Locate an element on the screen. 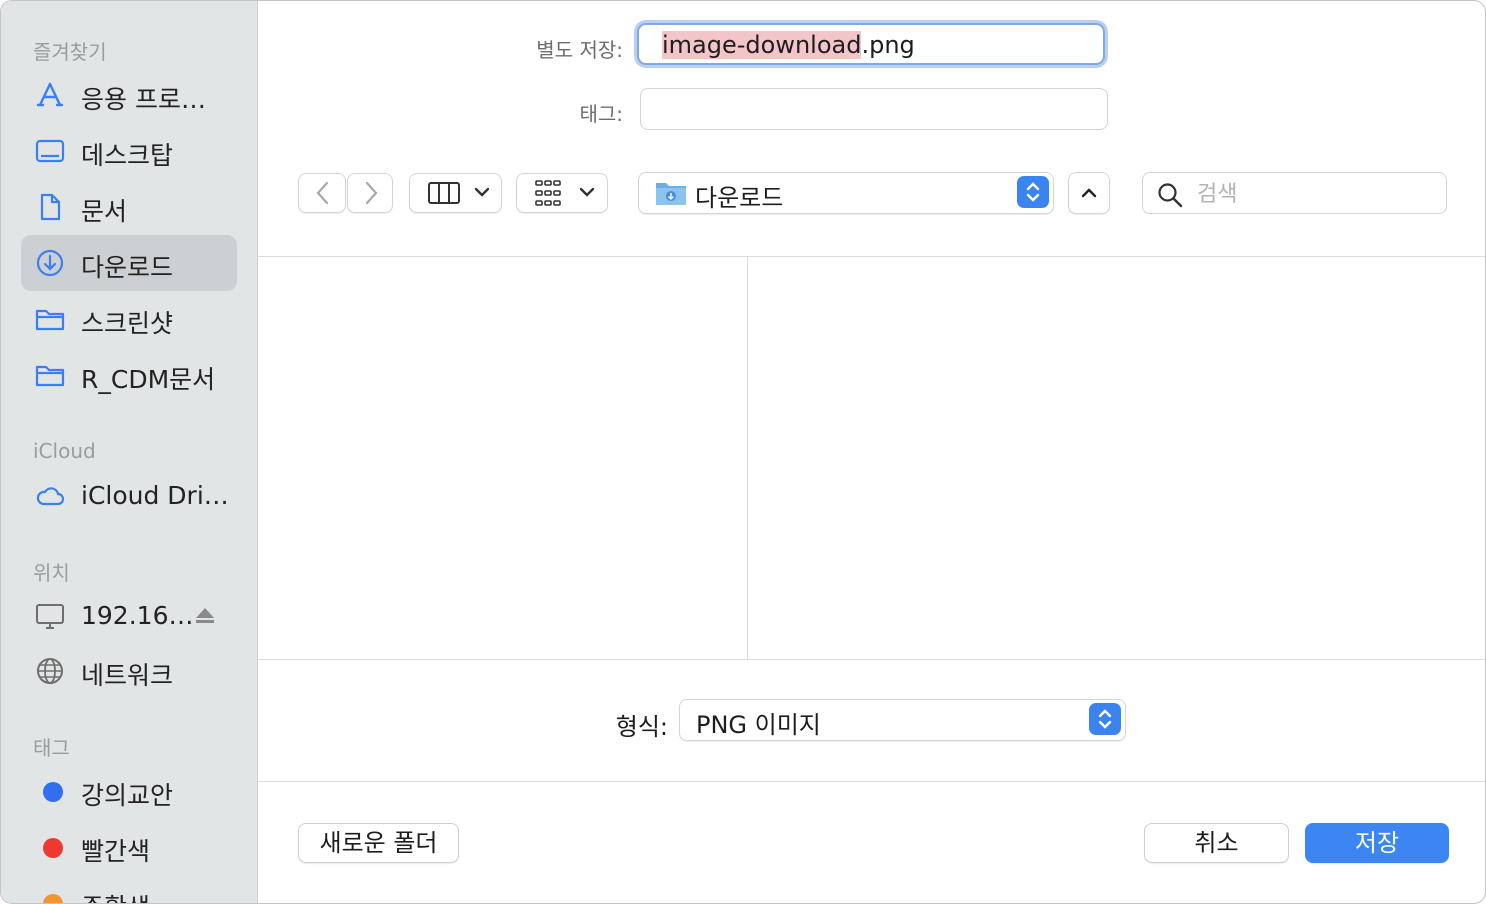 This screenshot has height=904, width=1486. save-button: 저장 is located at coordinates (1377, 843).